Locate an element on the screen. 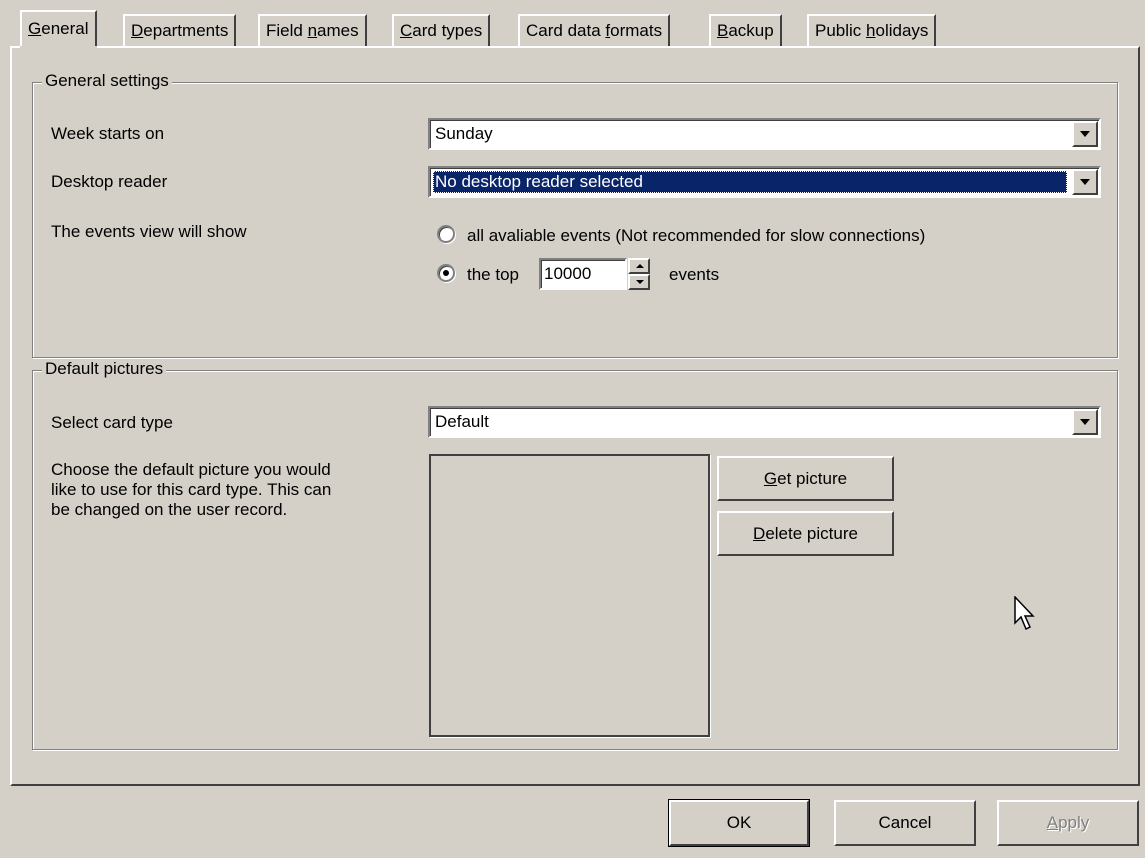 Image resolution: width=1145 pixels, height=858 pixels. cancel-button: Cancel is located at coordinates (905, 823).